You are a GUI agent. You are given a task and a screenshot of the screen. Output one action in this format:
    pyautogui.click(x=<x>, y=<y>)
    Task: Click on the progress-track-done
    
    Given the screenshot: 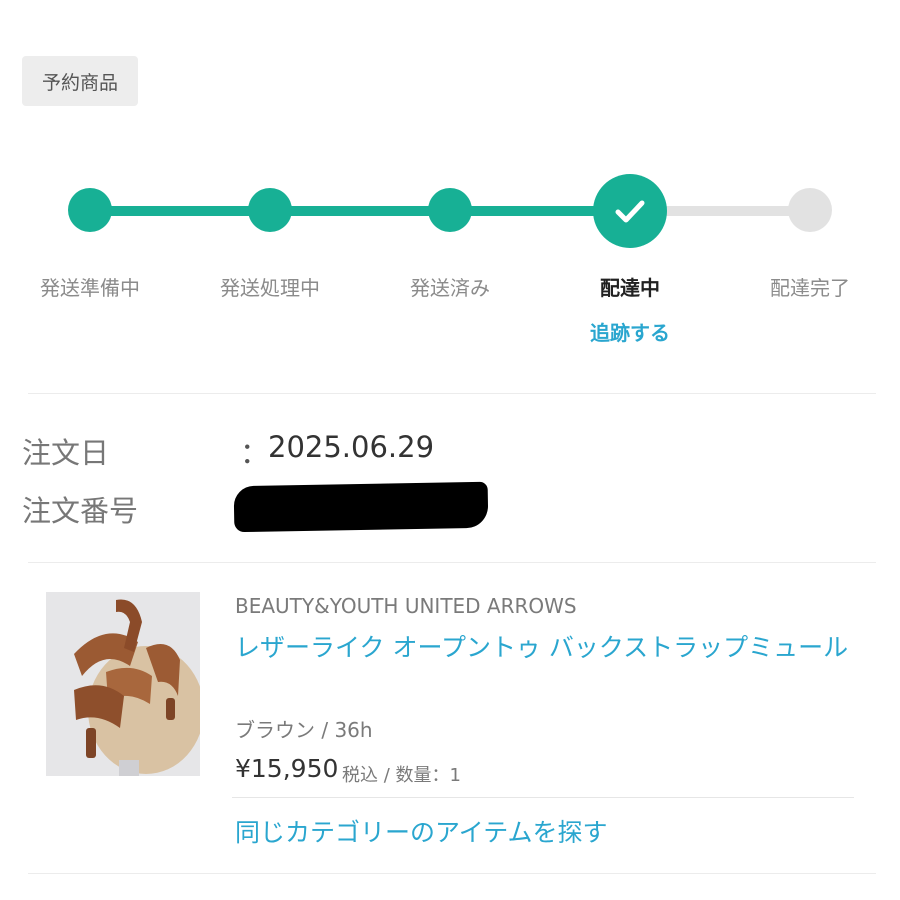 What is the action you would take?
    pyautogui.click(x=360, y=211)
    